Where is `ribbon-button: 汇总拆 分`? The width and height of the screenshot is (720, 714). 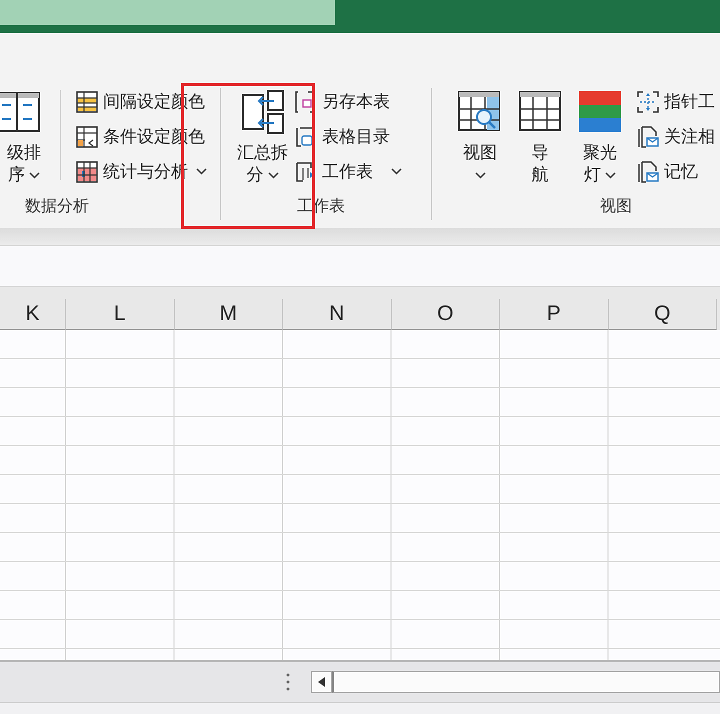 ribbon-button: 汇总拆 分 is located at coordinates (262, 135).